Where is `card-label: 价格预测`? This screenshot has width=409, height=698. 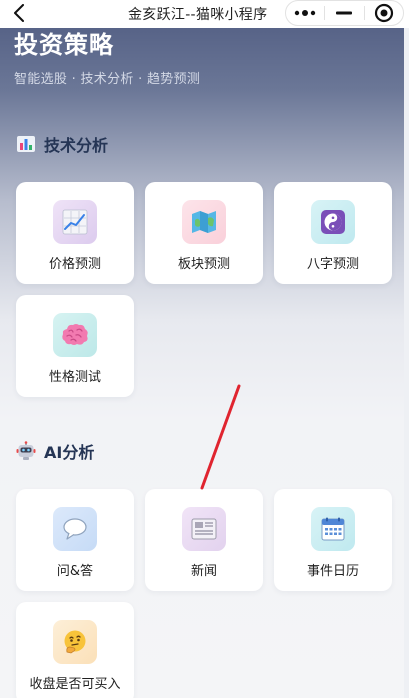
card-label: 价格预测 is located at coordinates (74, 264).